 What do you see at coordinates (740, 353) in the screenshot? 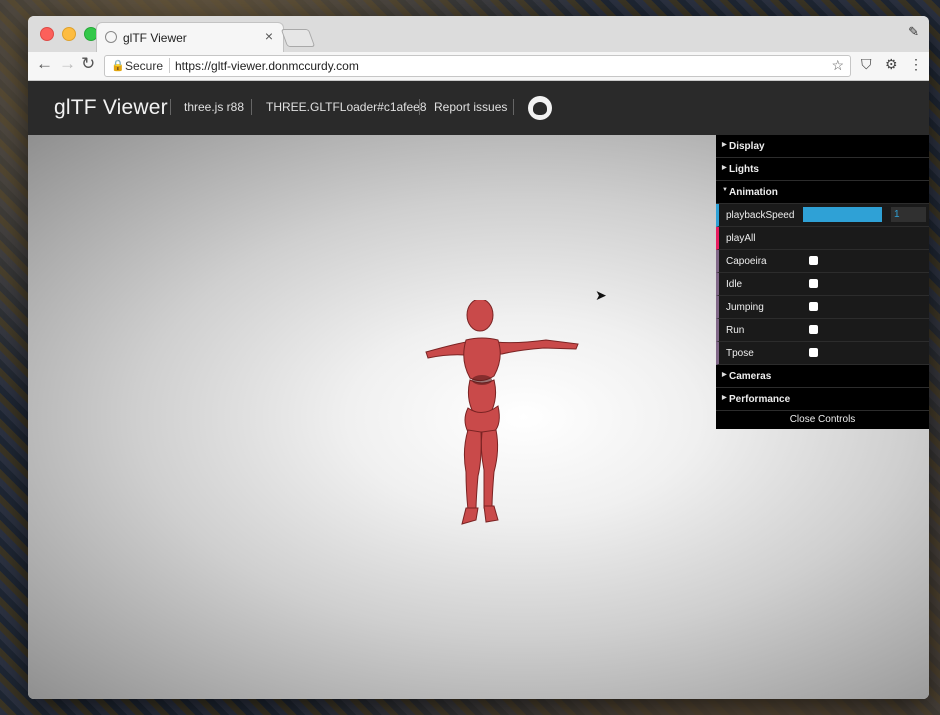
I see `clip-label: Tpose` at bounding box center [740, 353].